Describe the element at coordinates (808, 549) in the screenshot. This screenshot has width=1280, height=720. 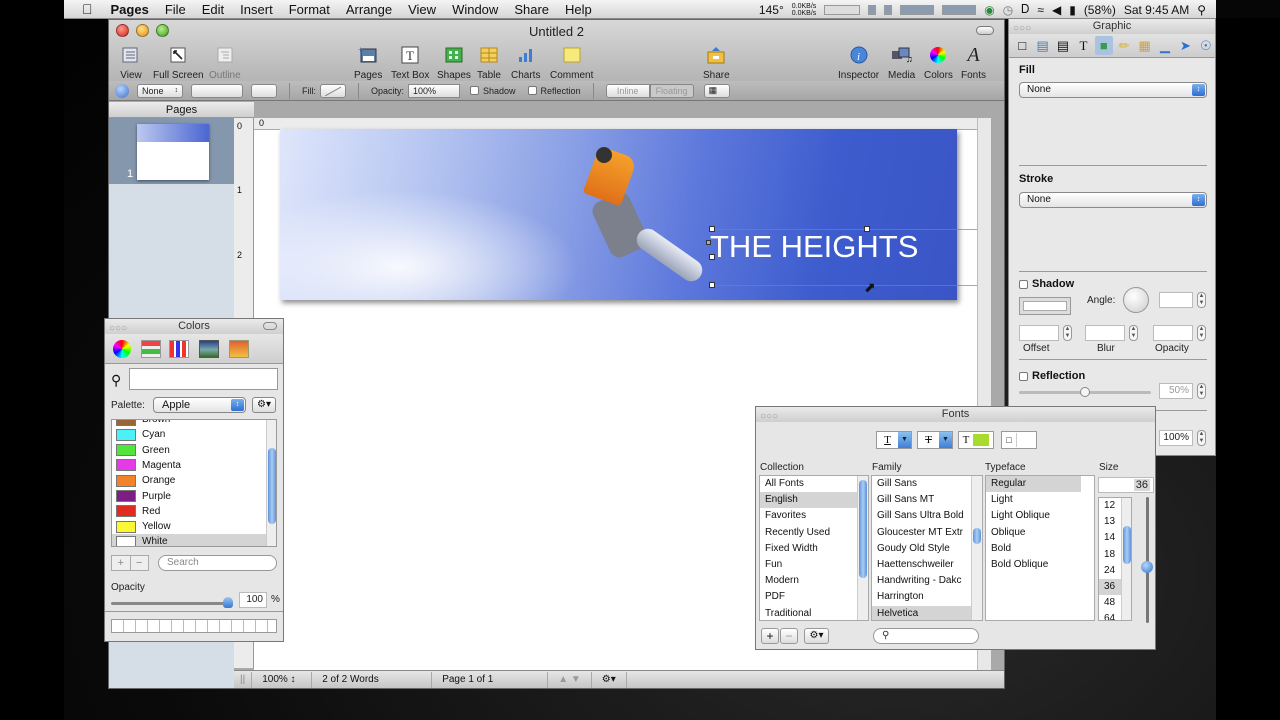
I see `font-list-item: Fixed Width` at that location.